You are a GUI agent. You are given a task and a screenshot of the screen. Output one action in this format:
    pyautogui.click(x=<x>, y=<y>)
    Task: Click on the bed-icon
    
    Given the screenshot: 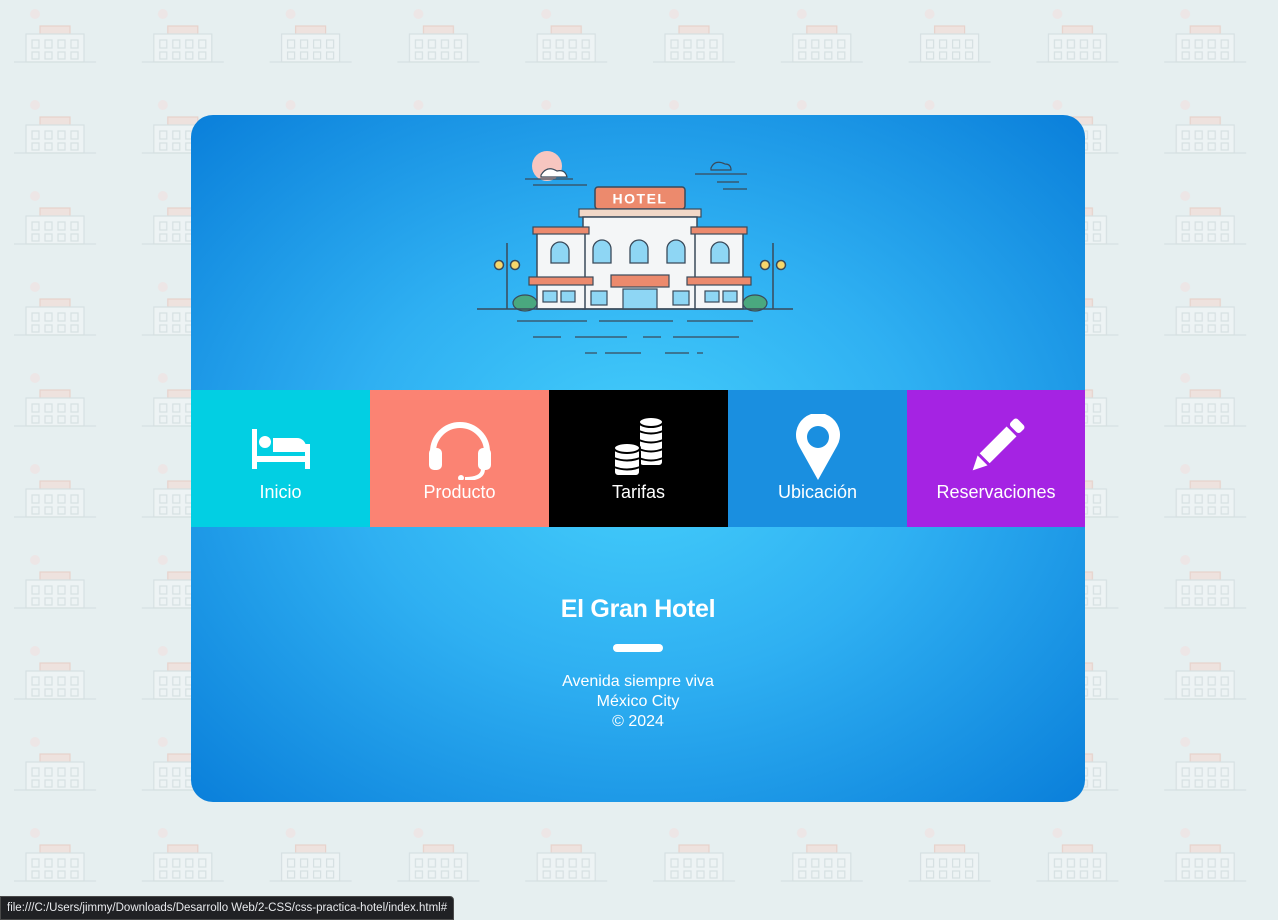 What is the action you would take?
    pyautogui.click(x=281, y=447)
    